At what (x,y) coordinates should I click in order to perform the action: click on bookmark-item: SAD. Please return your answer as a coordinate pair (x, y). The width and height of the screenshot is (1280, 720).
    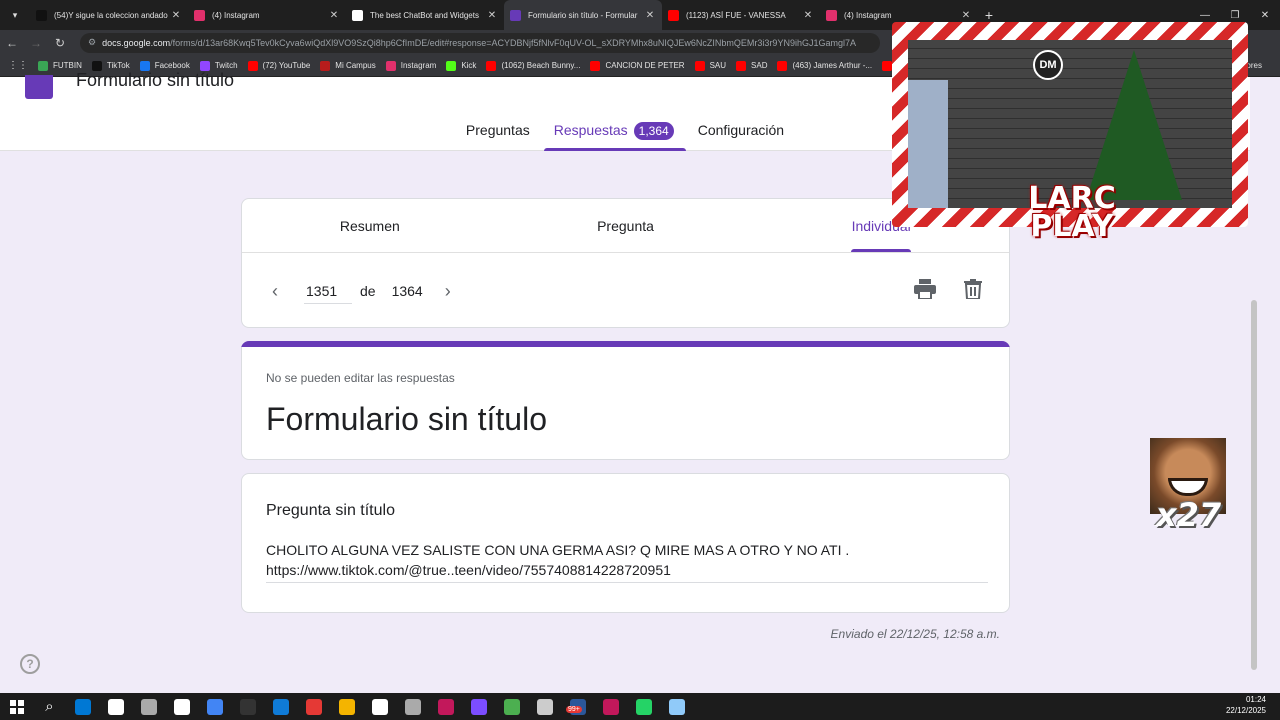
    Looking at the image, I should click on (751, 65).